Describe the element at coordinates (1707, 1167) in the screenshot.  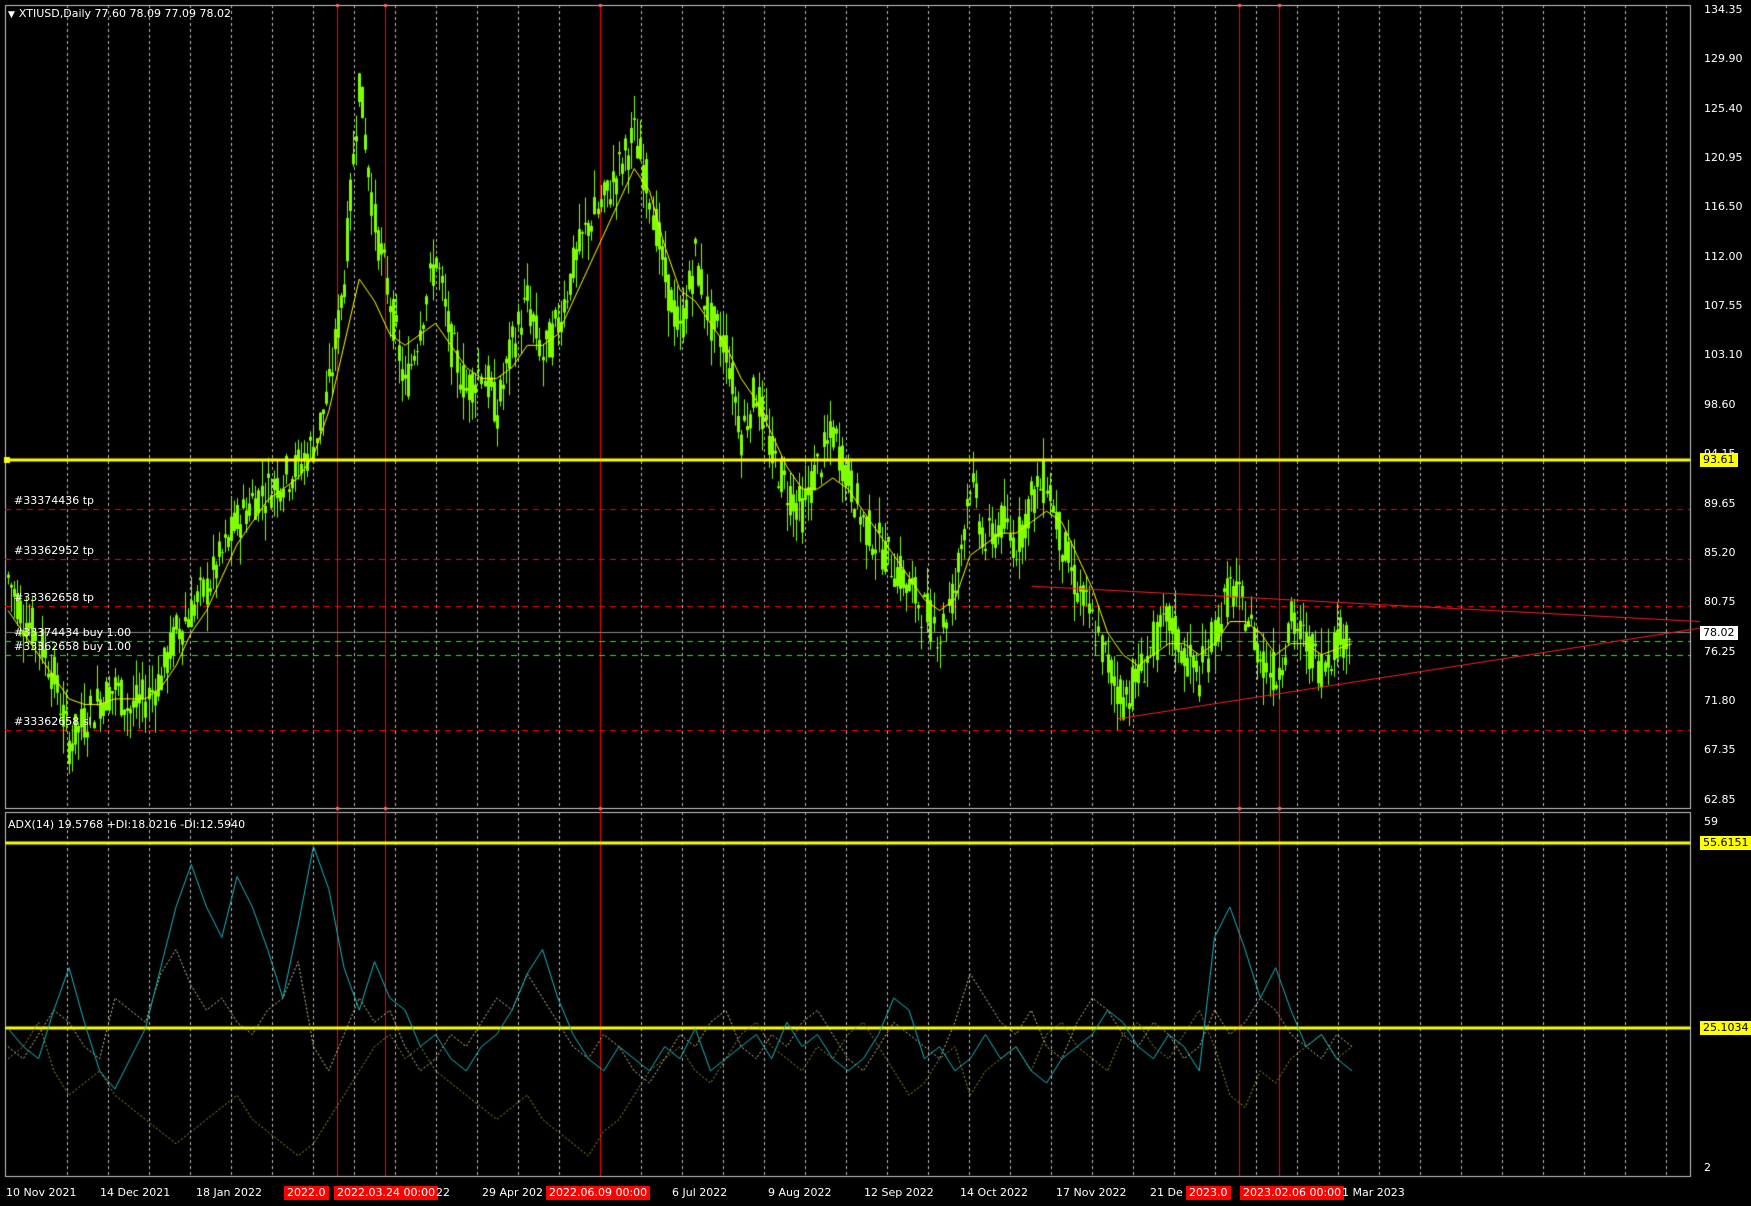
I see `adx-axis-label: 2` at that location.